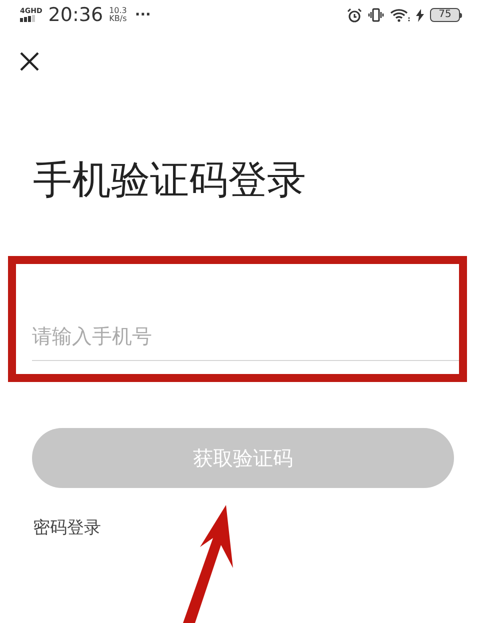 This screenshot has width=492, height=623. I want to click on charging-icon, so click(420, 15).